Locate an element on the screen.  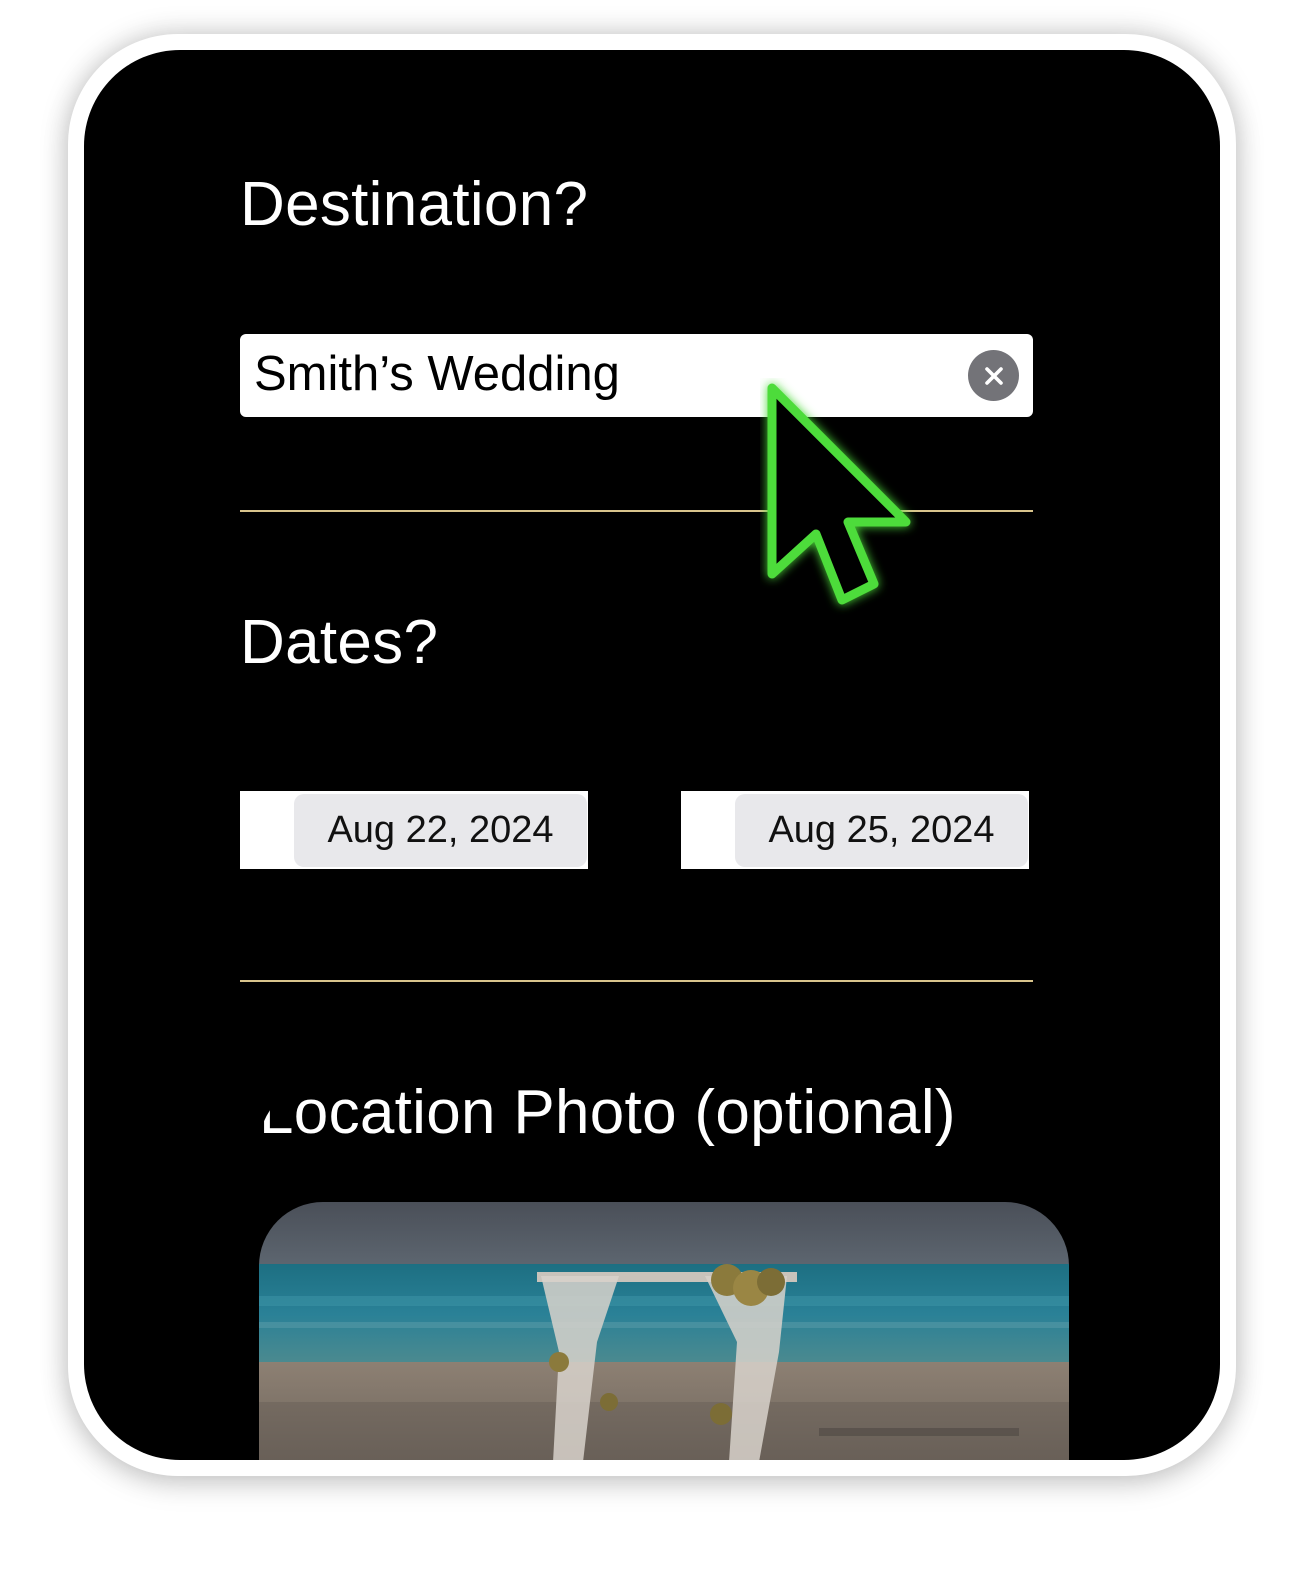
end-date-value: Aug 25, 2024 is located at coordinates (881, 830).